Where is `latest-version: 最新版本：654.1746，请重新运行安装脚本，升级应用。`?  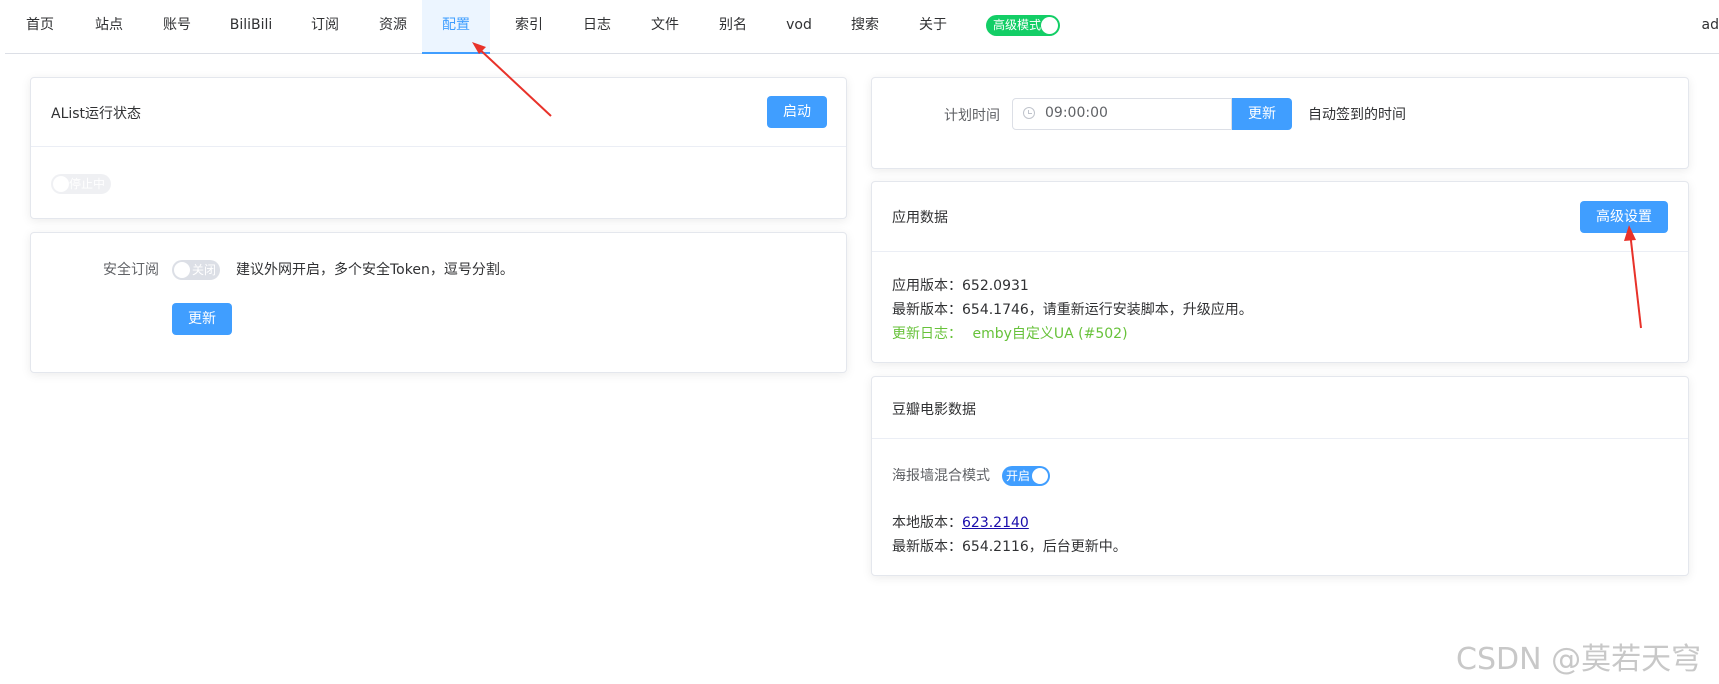 latest-version: 最新版本：654.1746，请重新运行安装脚本，升级应用。 is located at coordinates (1072, 310).